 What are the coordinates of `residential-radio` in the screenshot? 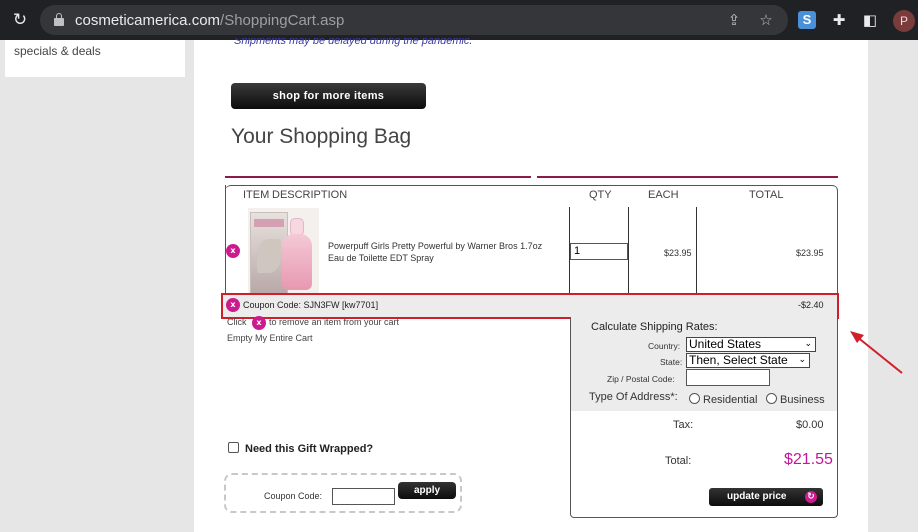 It's located at (694, 398).